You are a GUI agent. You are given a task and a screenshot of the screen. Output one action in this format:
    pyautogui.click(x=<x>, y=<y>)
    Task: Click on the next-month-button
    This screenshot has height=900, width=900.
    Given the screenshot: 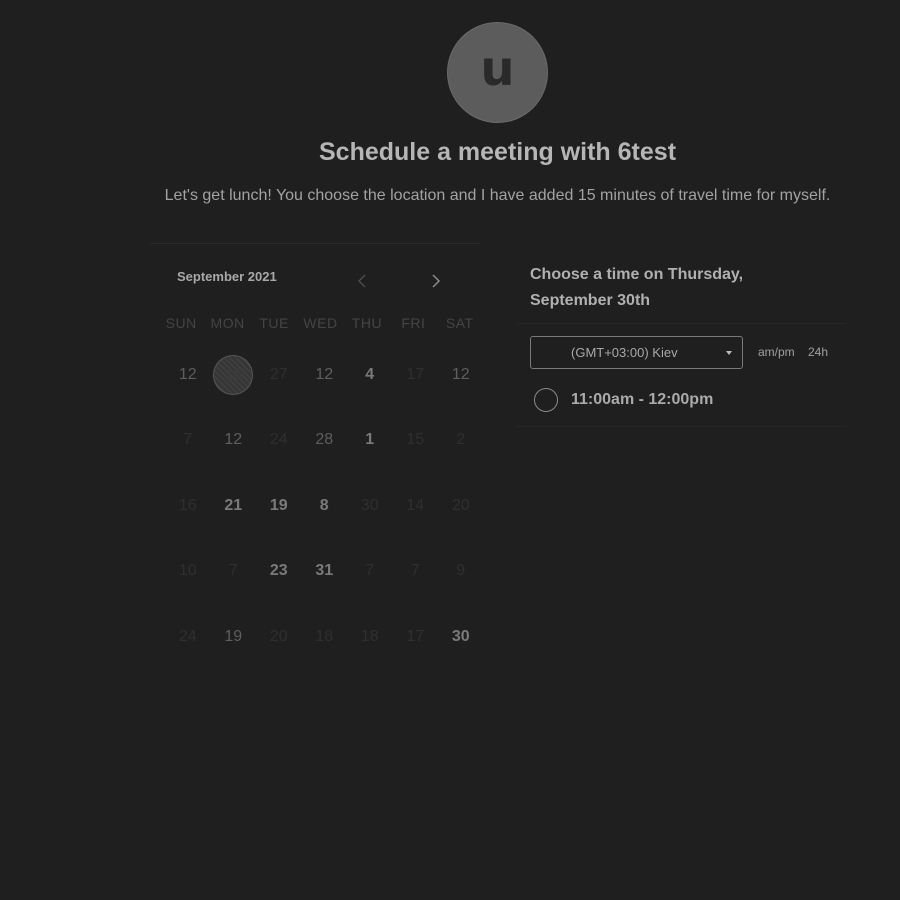 What is the action you would take?
    pyautogui.click(x=436, y=281)
    